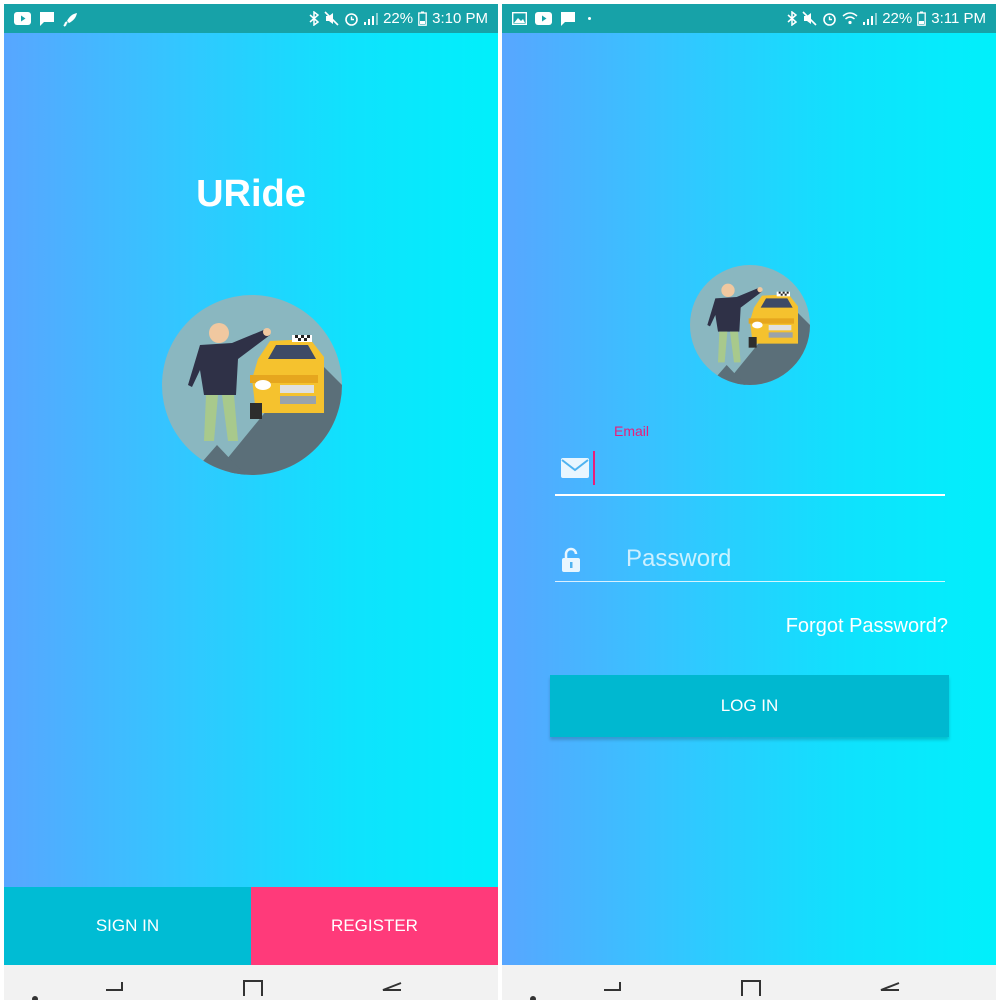 This screenshot has width=1000, height=1000. What do you see at coordinates (632, 431) in the screenshot?
I see `email-floating-label: Email` at bounding box center [632, 431].